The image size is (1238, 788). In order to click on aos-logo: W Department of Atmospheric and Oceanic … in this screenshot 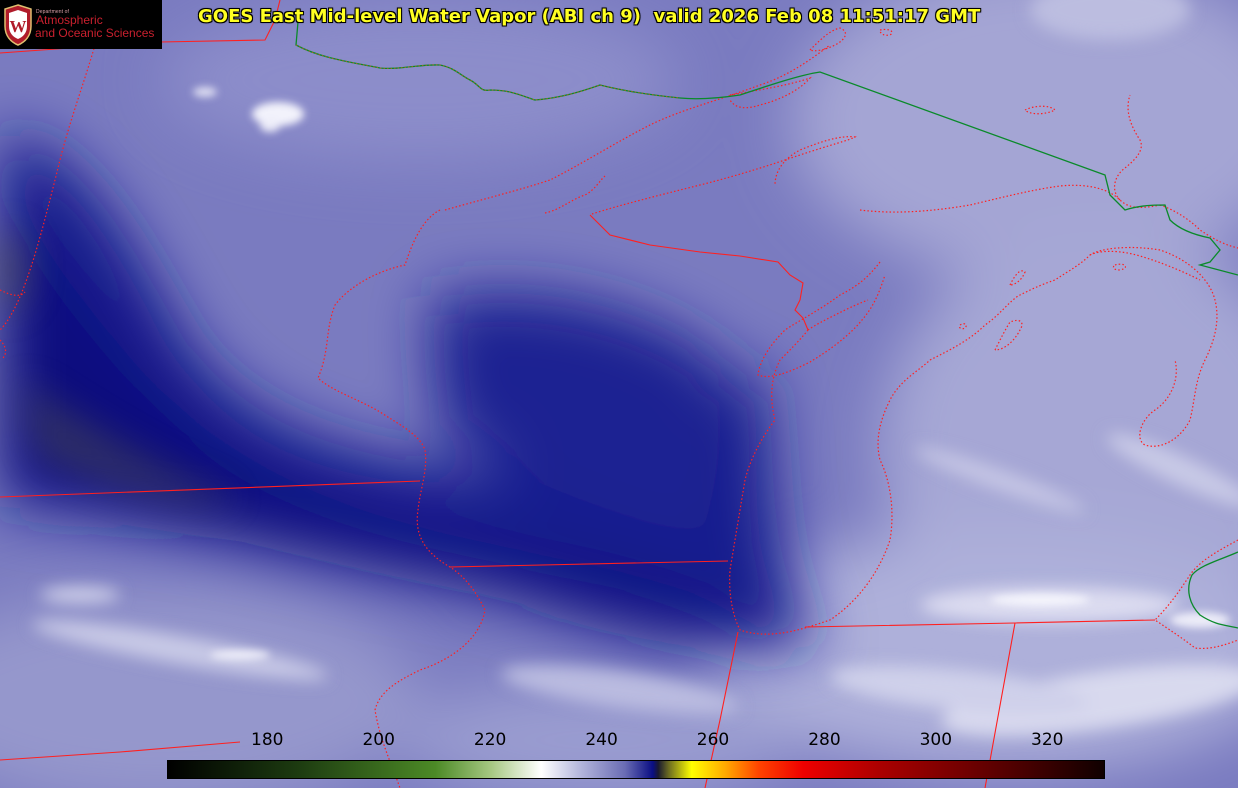, I will do `click(81, 24)`.